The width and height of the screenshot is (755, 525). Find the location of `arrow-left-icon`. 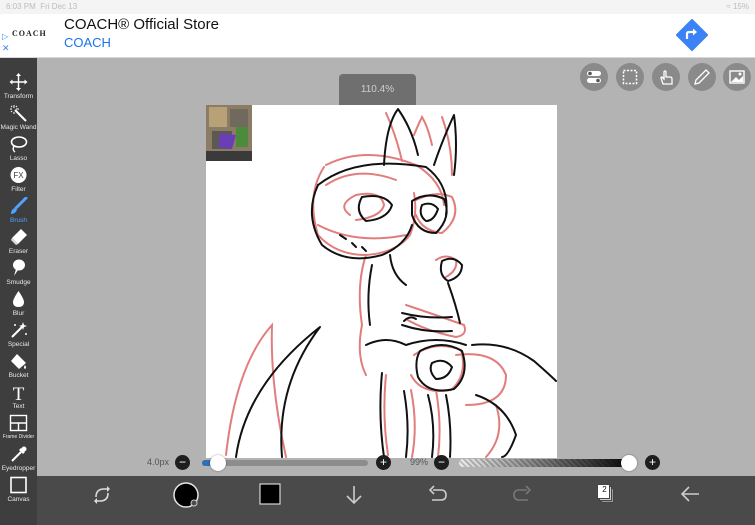

arrow-left-icon is located at coordinates (689, 494).